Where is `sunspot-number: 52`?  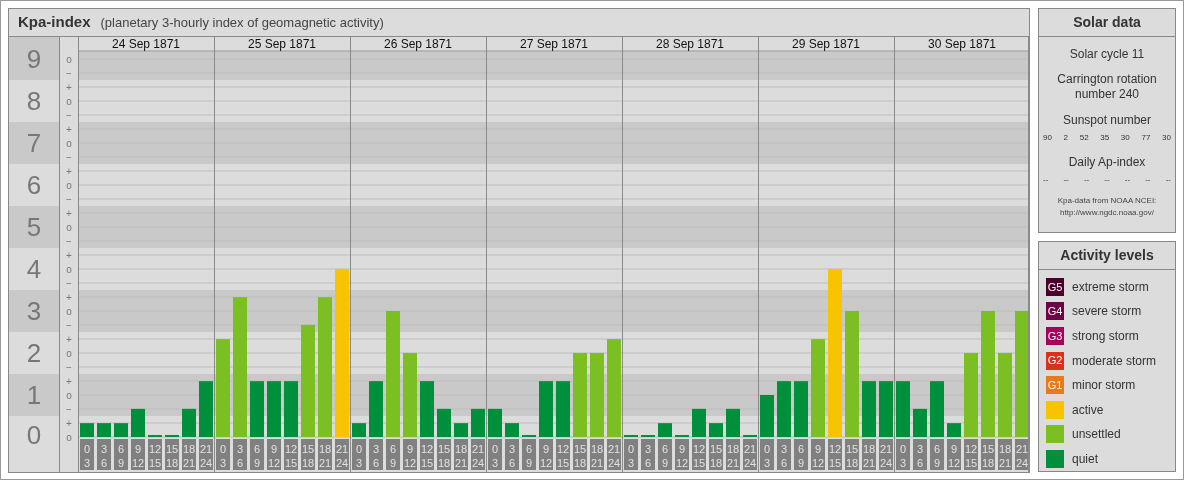
sunspot-number: 52 is located at coordinates (1084, 138).